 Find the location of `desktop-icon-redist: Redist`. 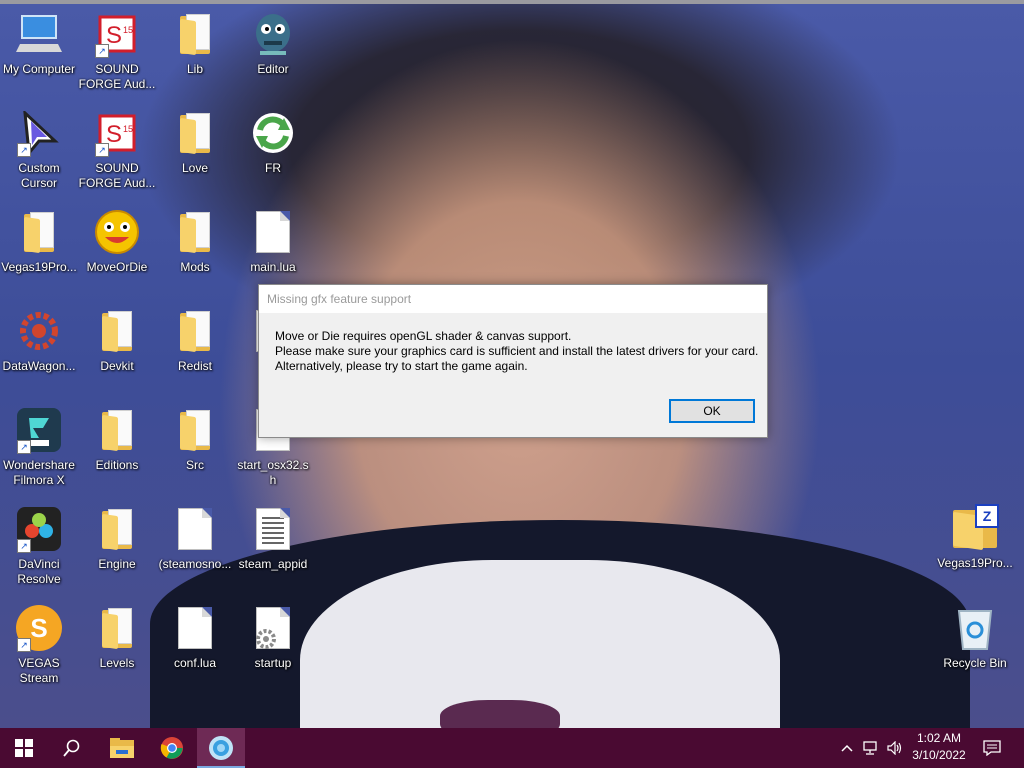

desktop-icon-redist: Redist is located at coordinates (195, 349).